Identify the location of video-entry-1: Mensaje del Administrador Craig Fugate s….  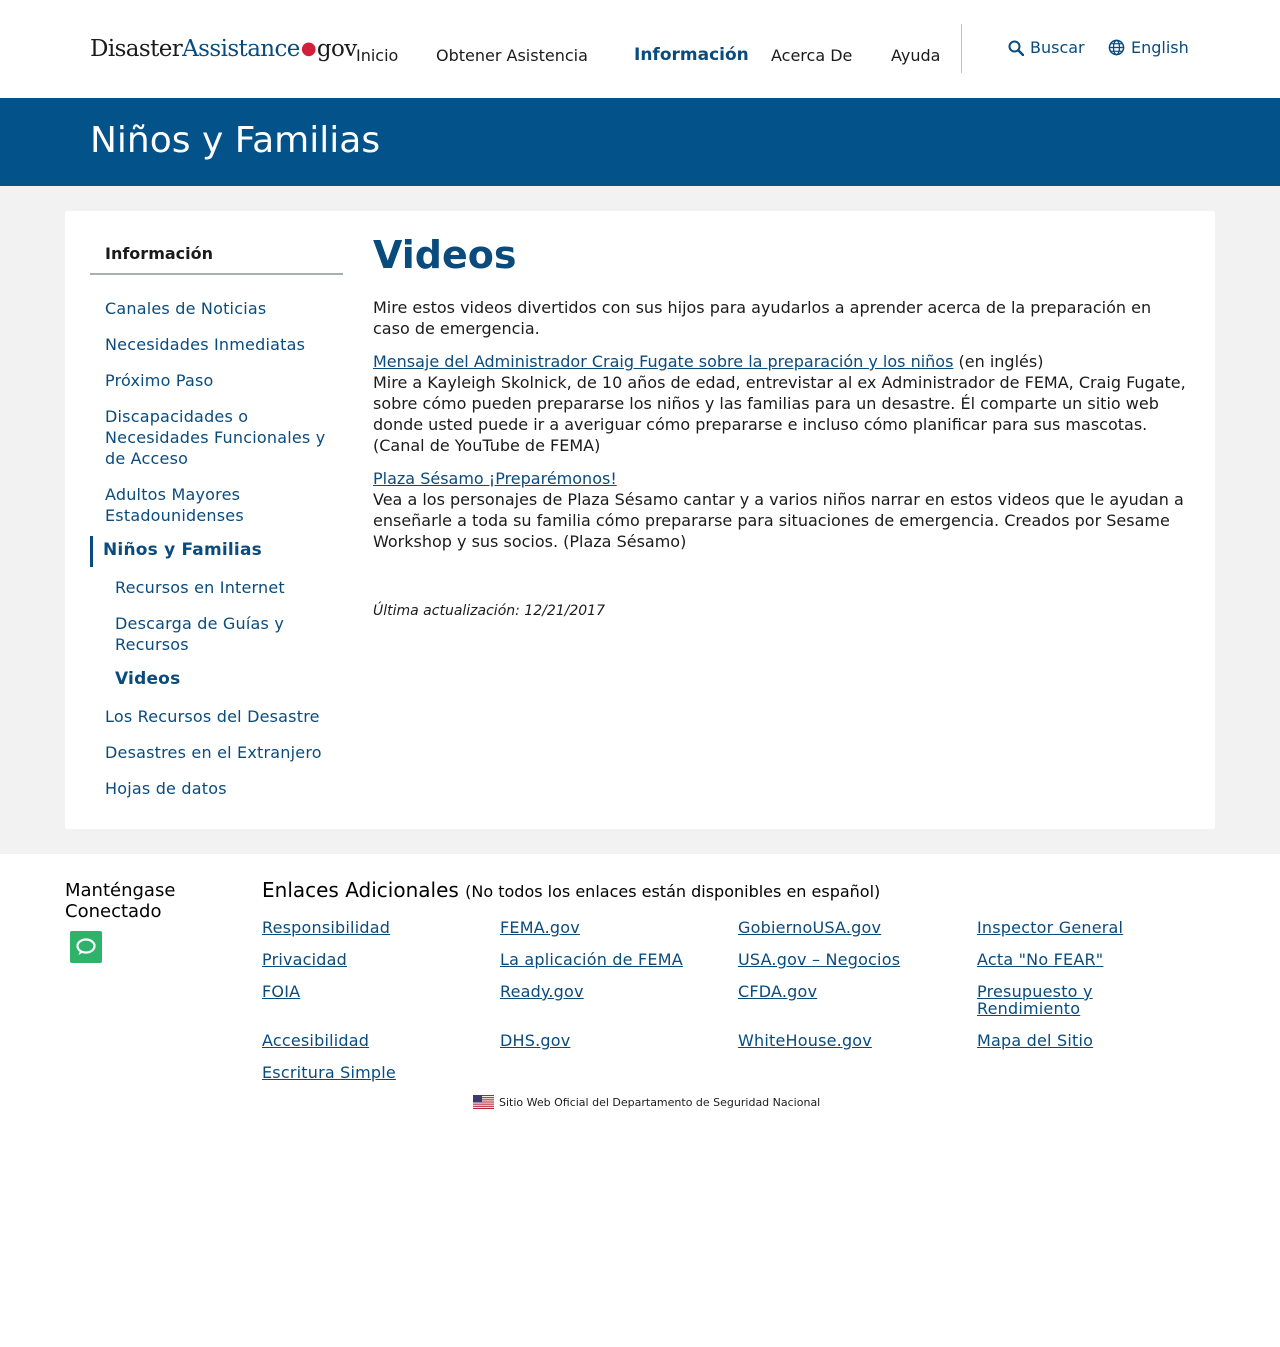
(780, 403).